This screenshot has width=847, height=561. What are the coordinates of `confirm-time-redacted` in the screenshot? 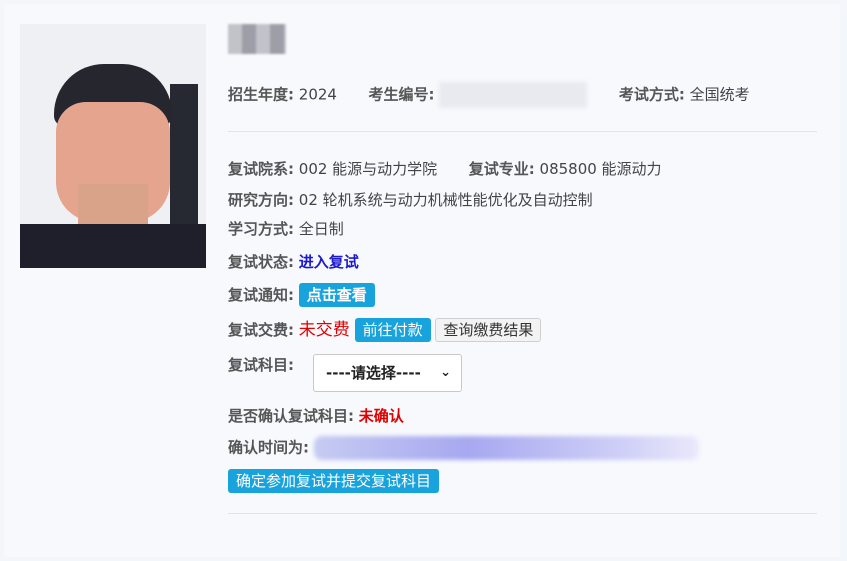 It's located at (506, 448).